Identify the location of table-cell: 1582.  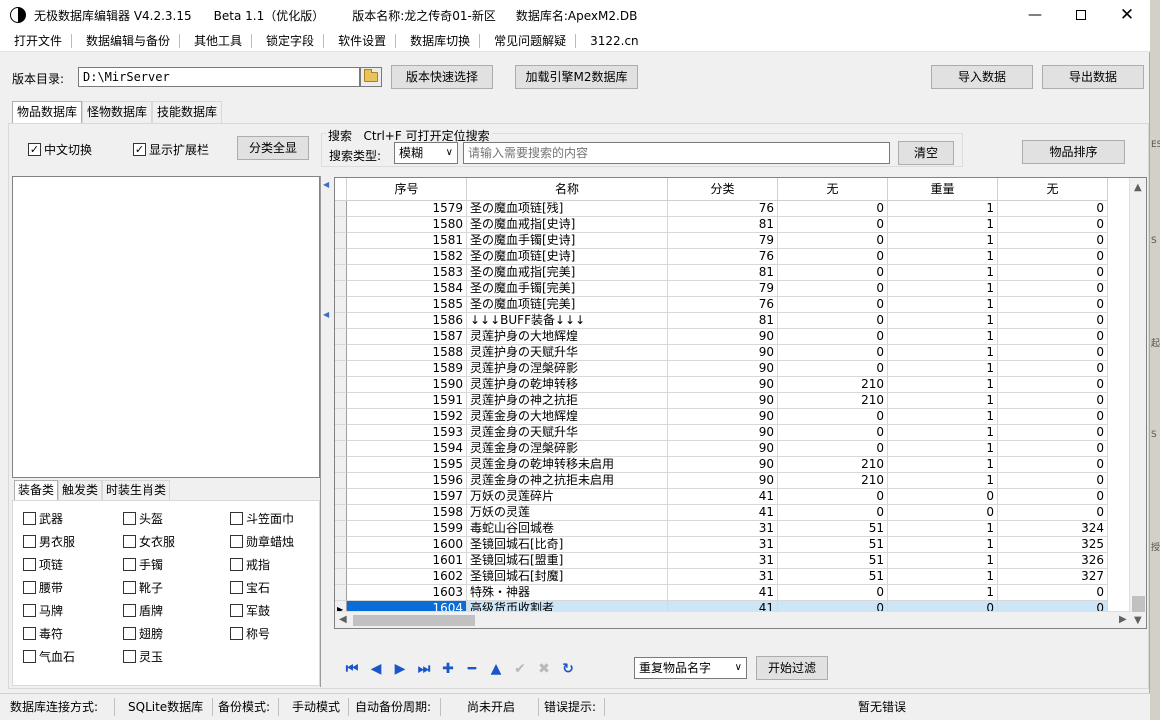
(407, 257).